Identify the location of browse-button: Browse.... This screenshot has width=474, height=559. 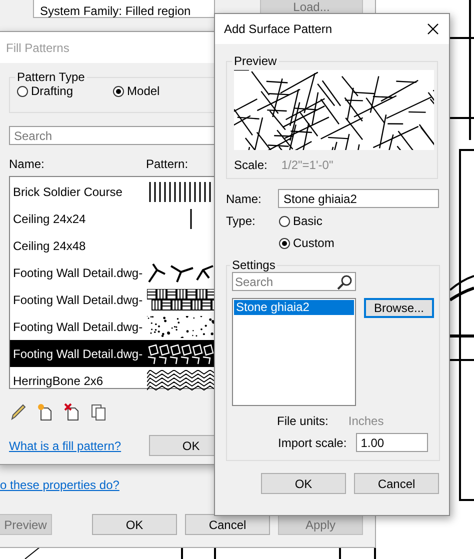
(399, 308).